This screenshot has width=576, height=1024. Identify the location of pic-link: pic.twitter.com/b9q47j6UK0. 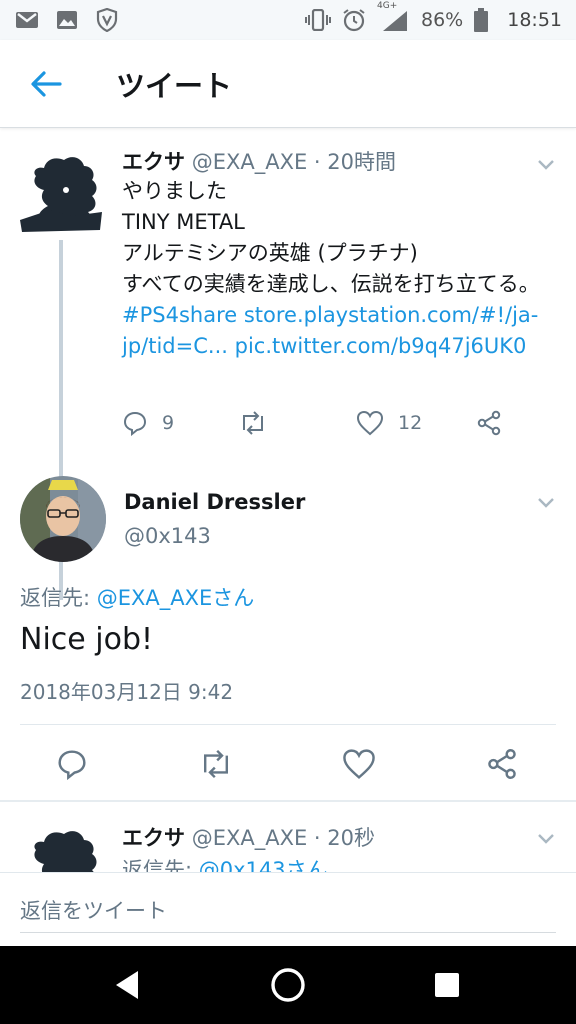
(381, 346).